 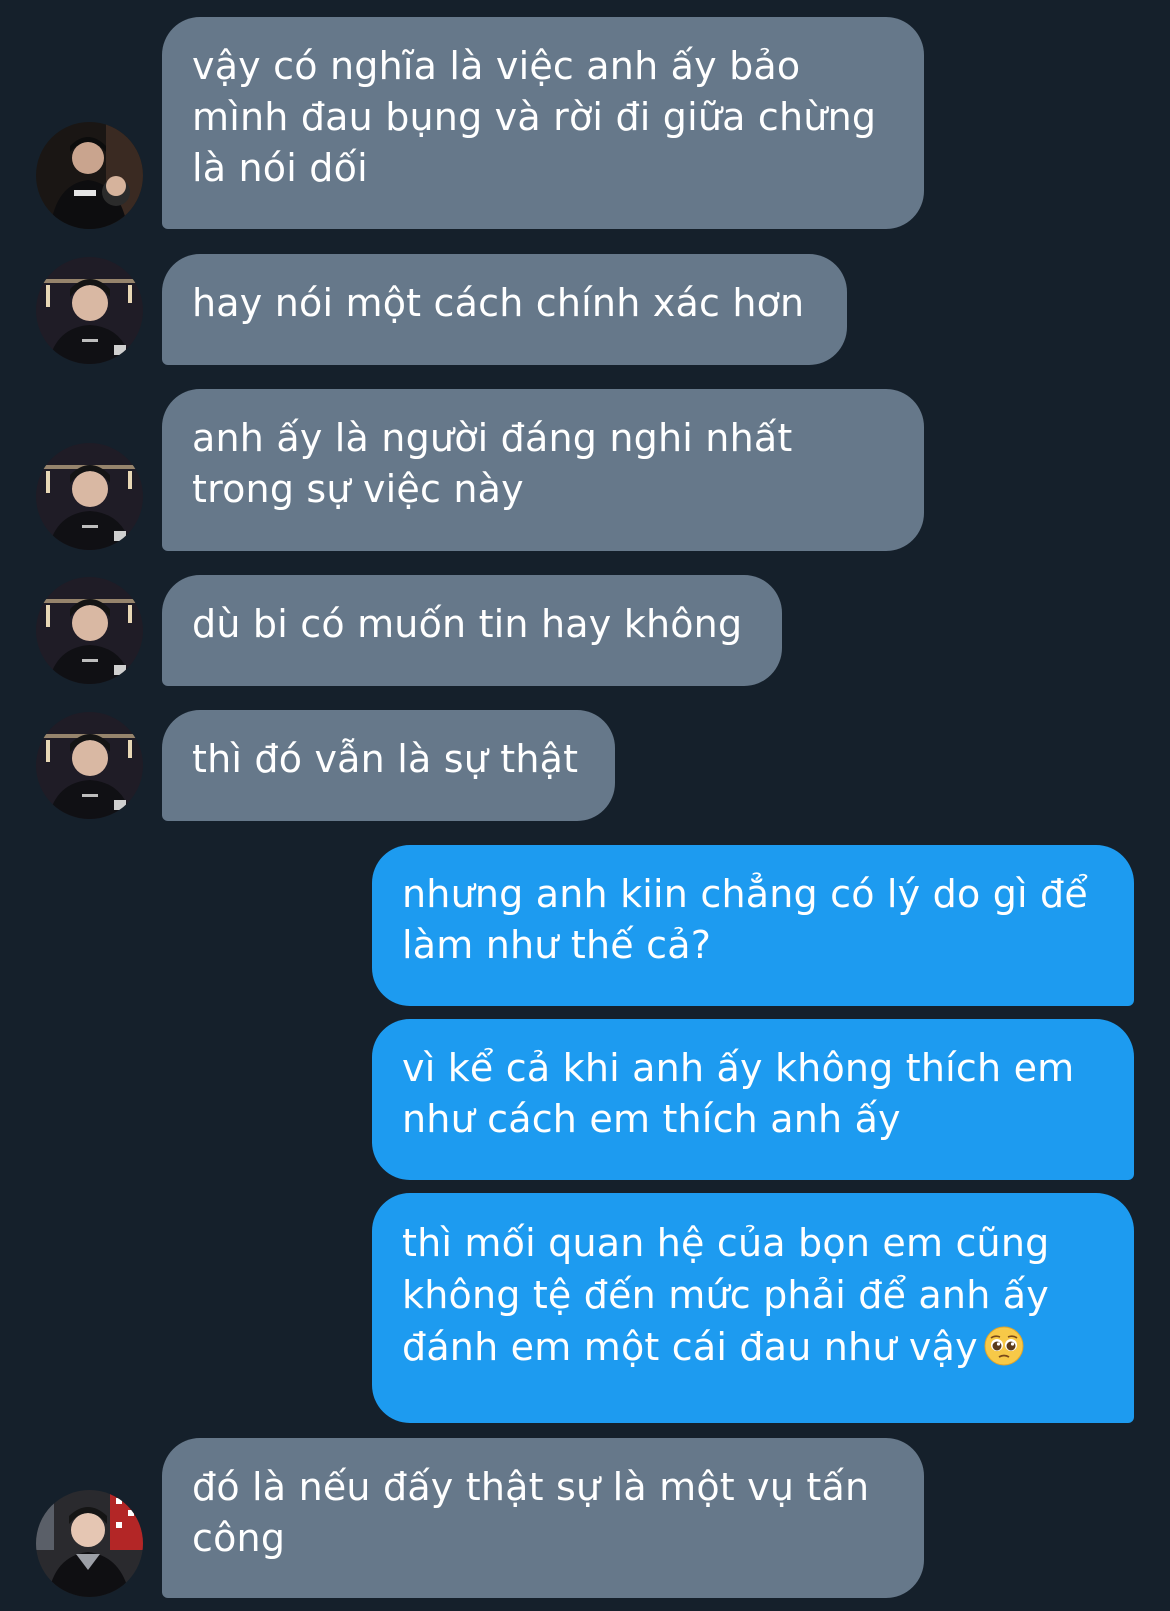 I want to click on avatar-photo-a-icon, so click(x=89, y=175).